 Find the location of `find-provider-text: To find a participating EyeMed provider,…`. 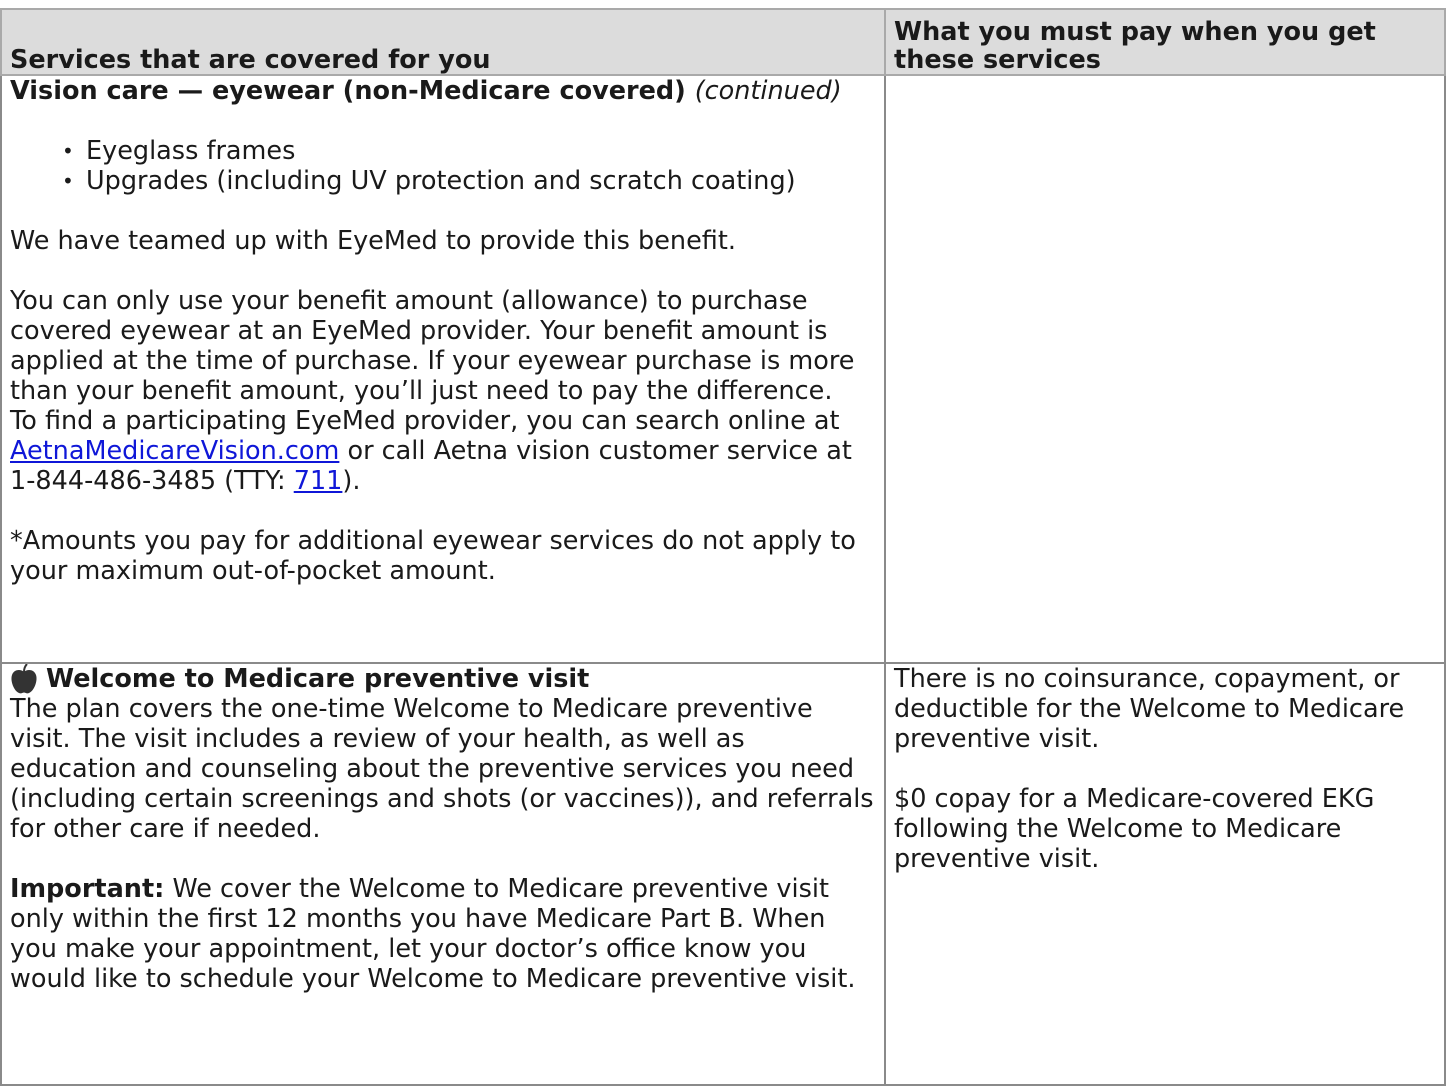

find-provider-text: To find a participating EyeMed provider,… is located at coordinates (444, 451).